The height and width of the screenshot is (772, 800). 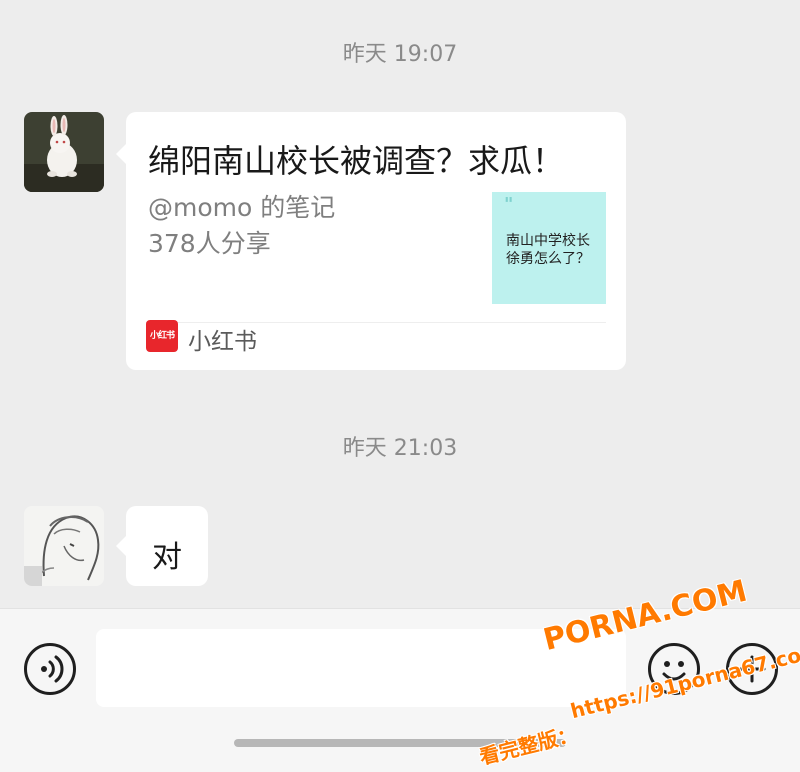 I want to click on voice-icon, so click(x=52, y=669).